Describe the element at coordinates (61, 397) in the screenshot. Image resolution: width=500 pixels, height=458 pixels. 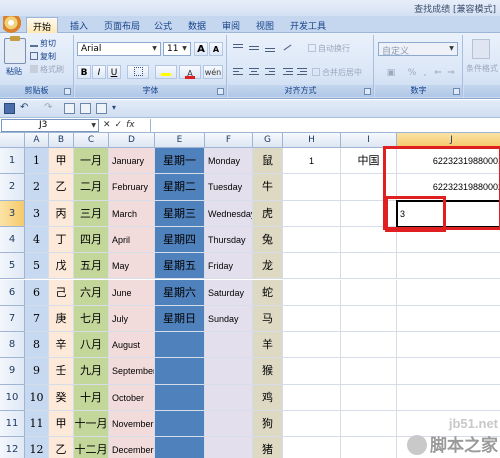
I see `cell-b10: 癸` at that location.